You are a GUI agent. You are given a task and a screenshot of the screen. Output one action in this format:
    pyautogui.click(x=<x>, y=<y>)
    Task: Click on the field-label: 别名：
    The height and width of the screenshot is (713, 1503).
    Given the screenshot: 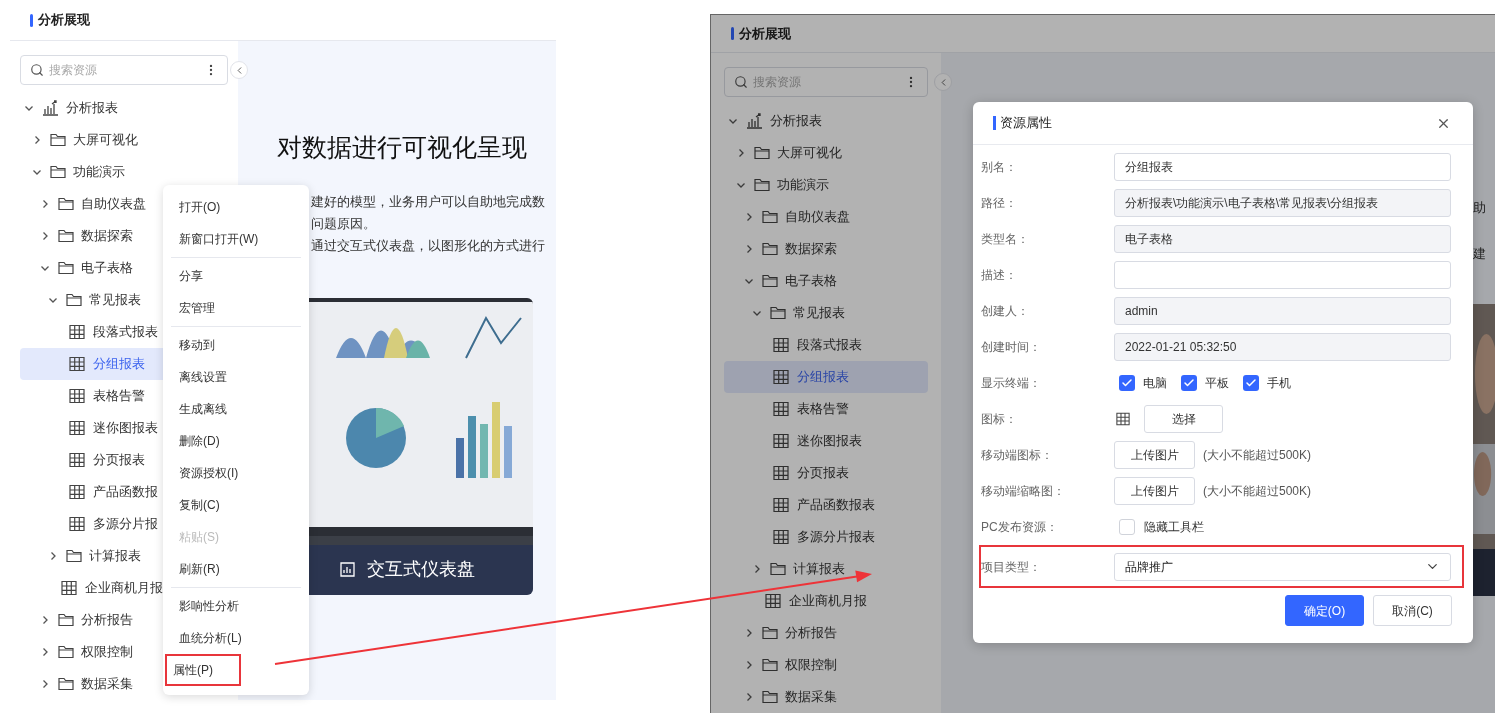 What is the action you would take?
    pyautogui.click(x=999, y=167)
    